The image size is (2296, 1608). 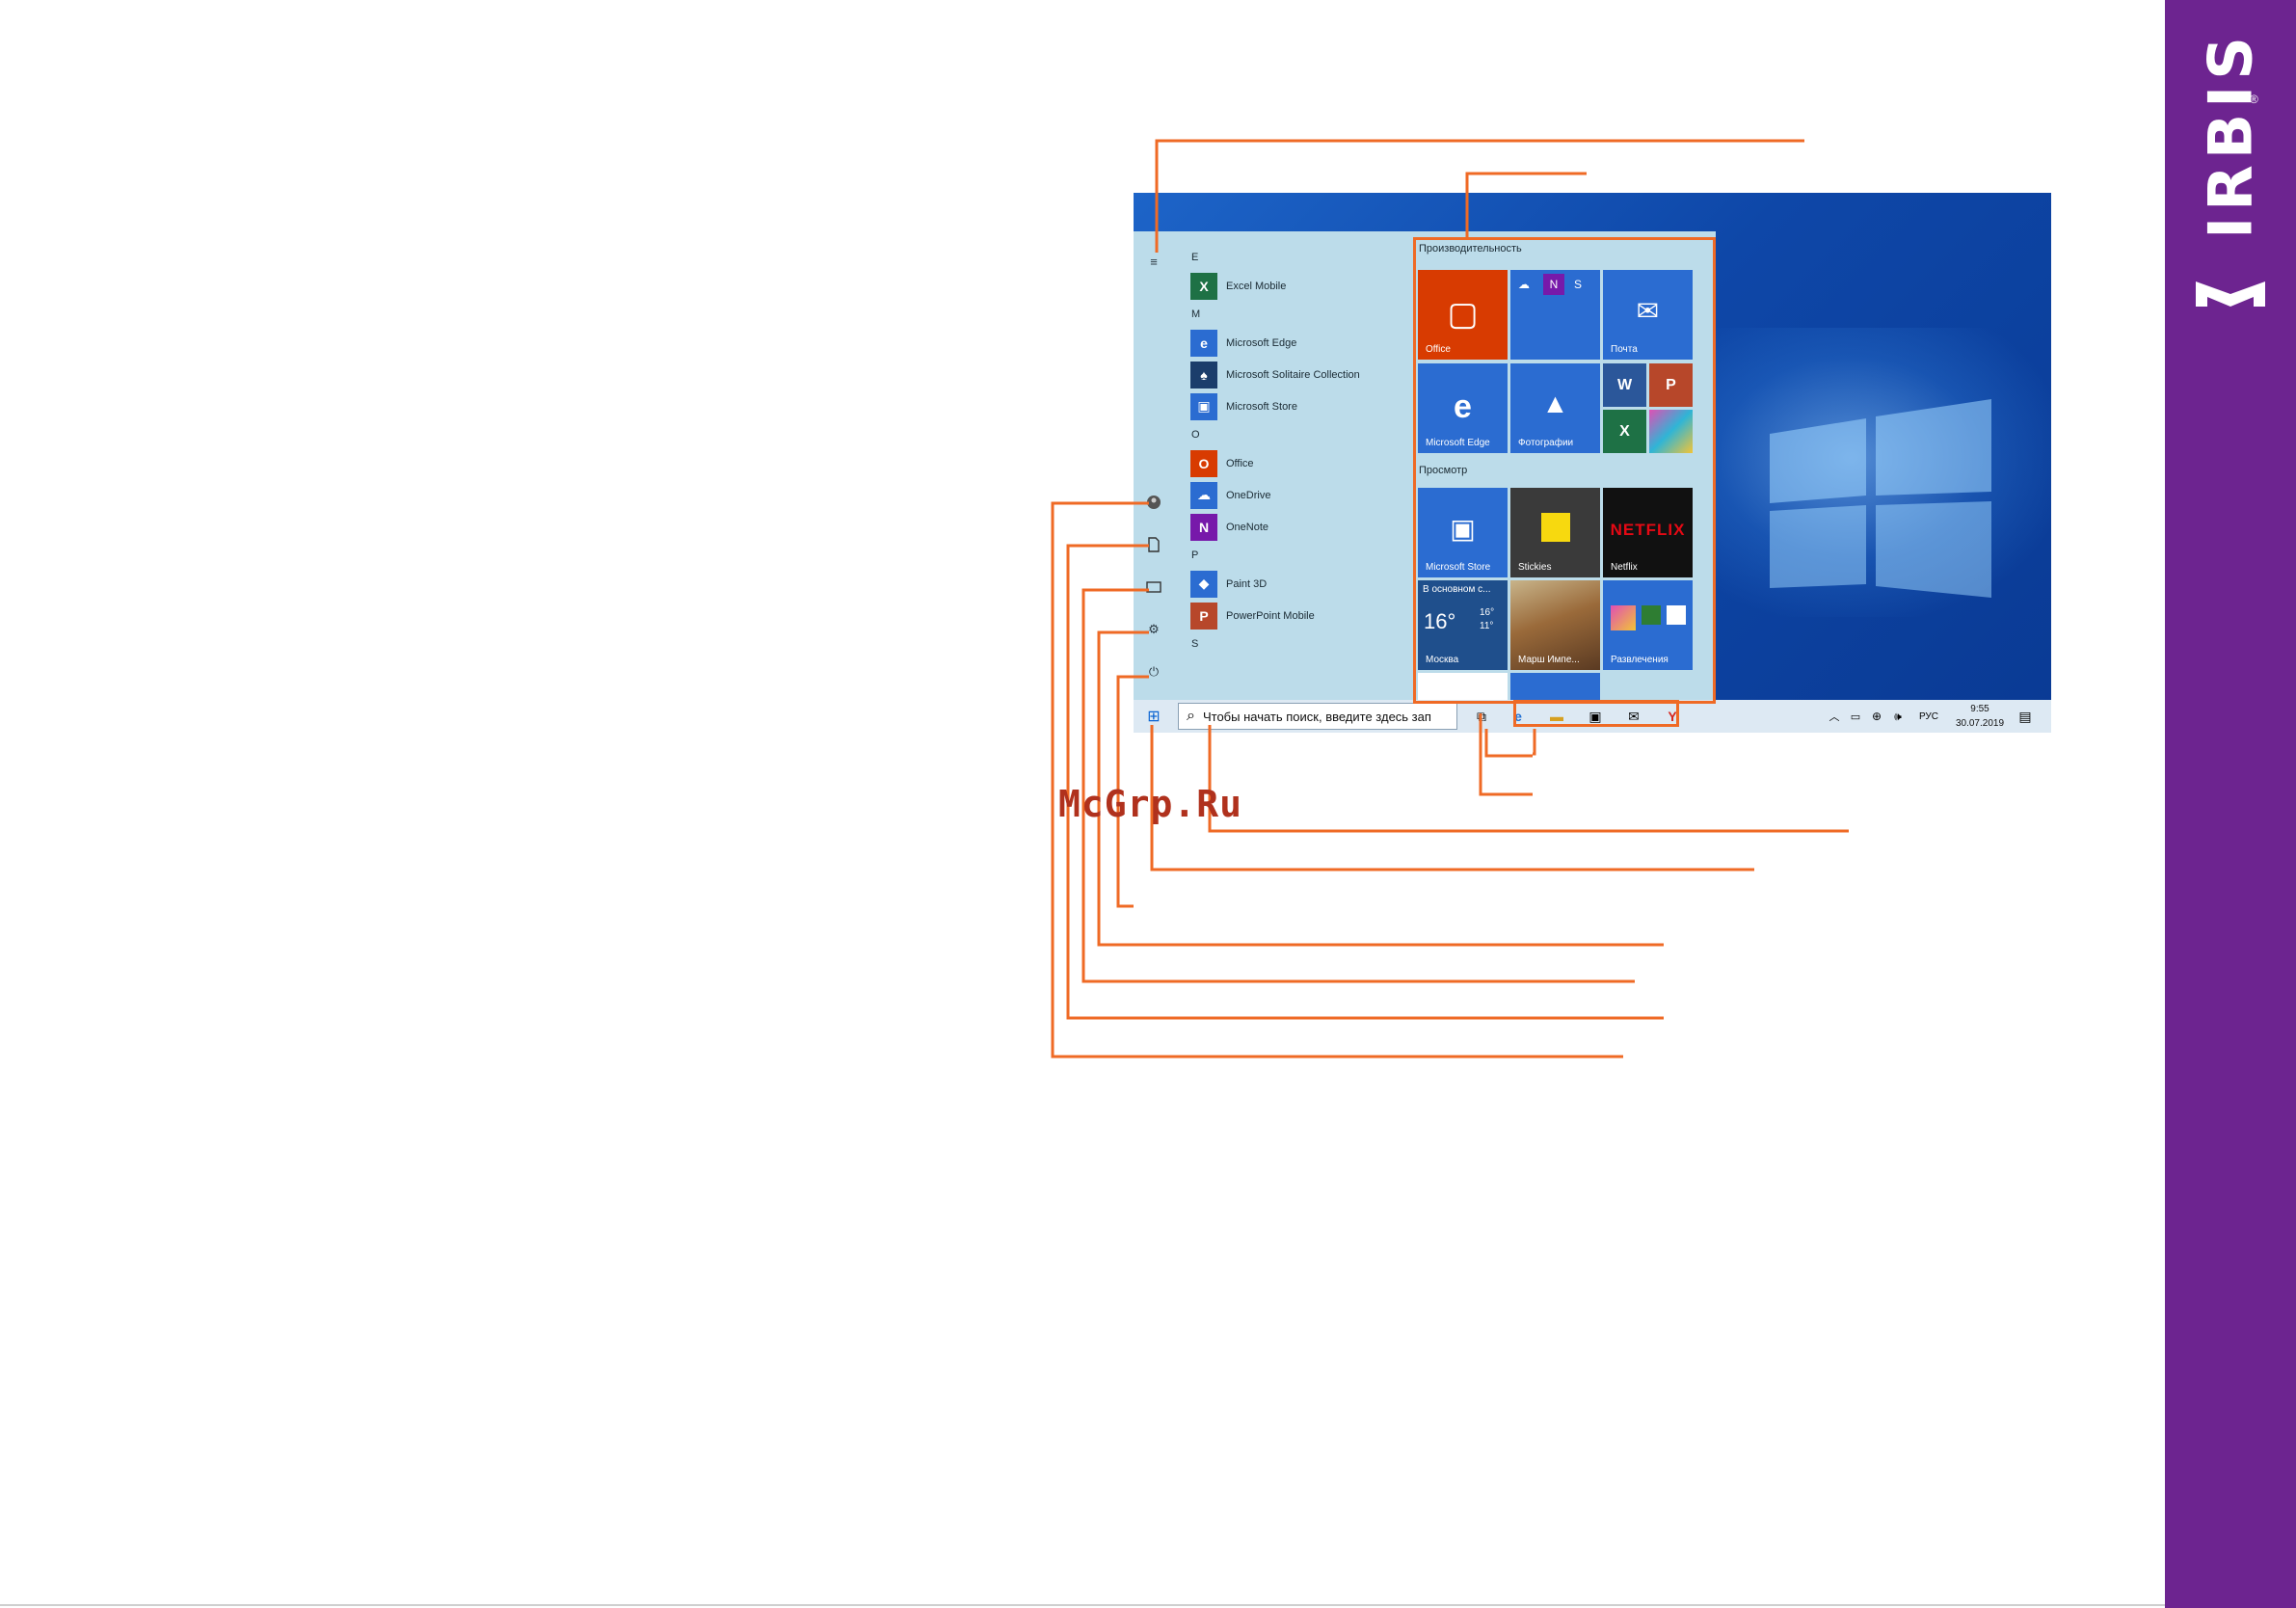 I want to click on callout-line-pinned-short, so click(x=1508, y=743).